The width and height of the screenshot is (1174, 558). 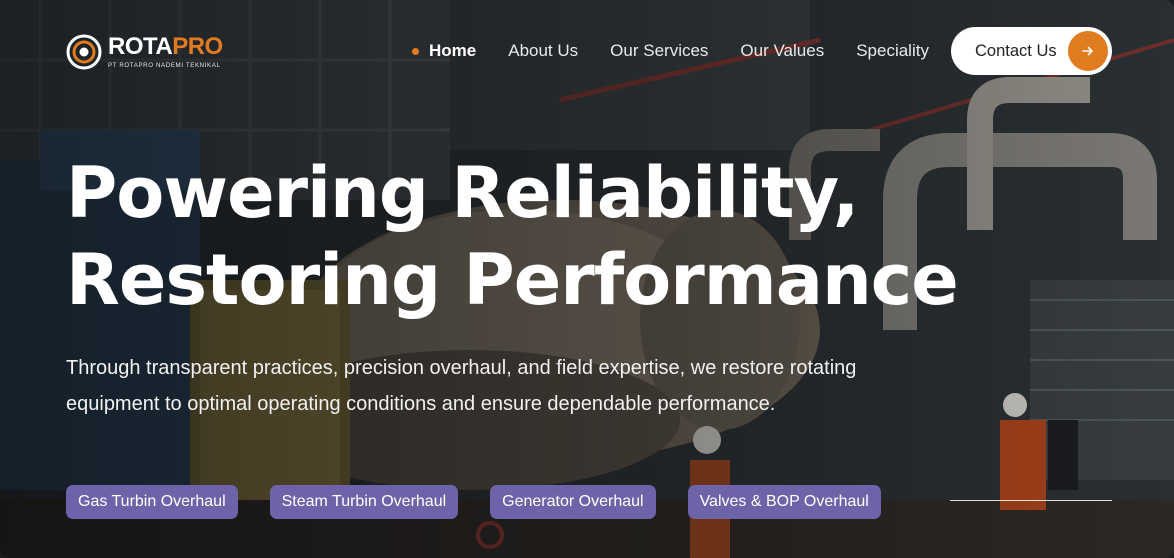 What do you see at coordinates (1016, 50) in the screenshot?
I see `contact-us-label: Contact Us` at bounding box center [1016, 50].